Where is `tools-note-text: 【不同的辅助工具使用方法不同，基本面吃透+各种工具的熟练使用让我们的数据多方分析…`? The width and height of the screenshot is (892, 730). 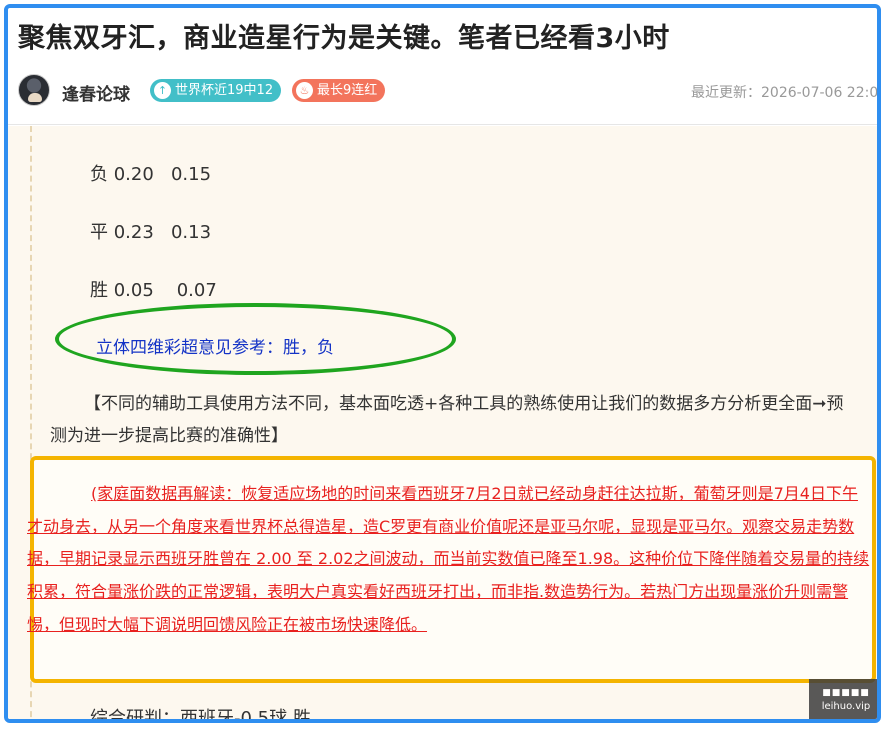 tools-note-text: 【不同的辅助工具使用方法不同，基本面吃透+各种工具的熟练使用让我们的数据多方分析… is located at coordinates (447, 420).